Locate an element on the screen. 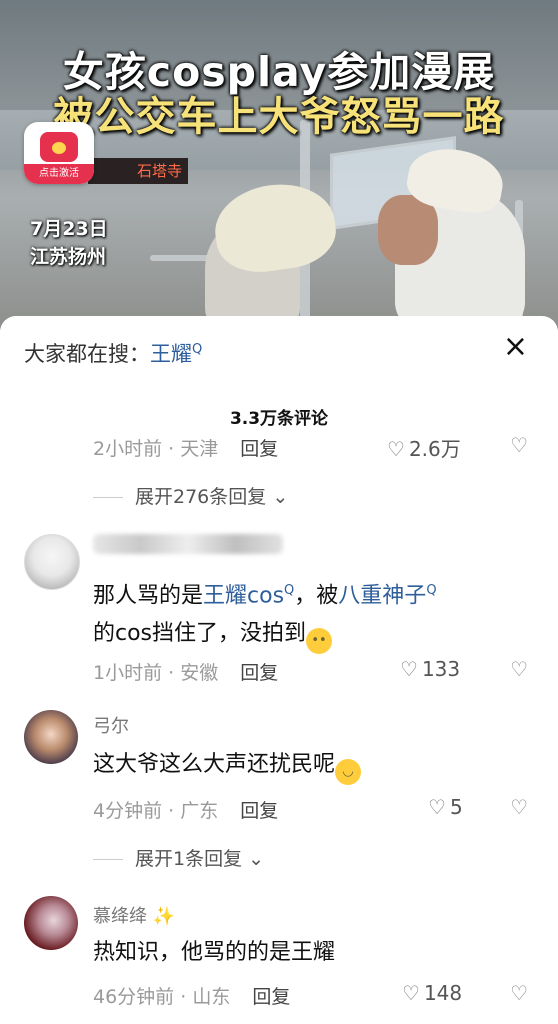 This screenshot has height=1024, width=558. comment-meta: 1小时前 · 安徽 回复 is located at coordinates (186, 673).